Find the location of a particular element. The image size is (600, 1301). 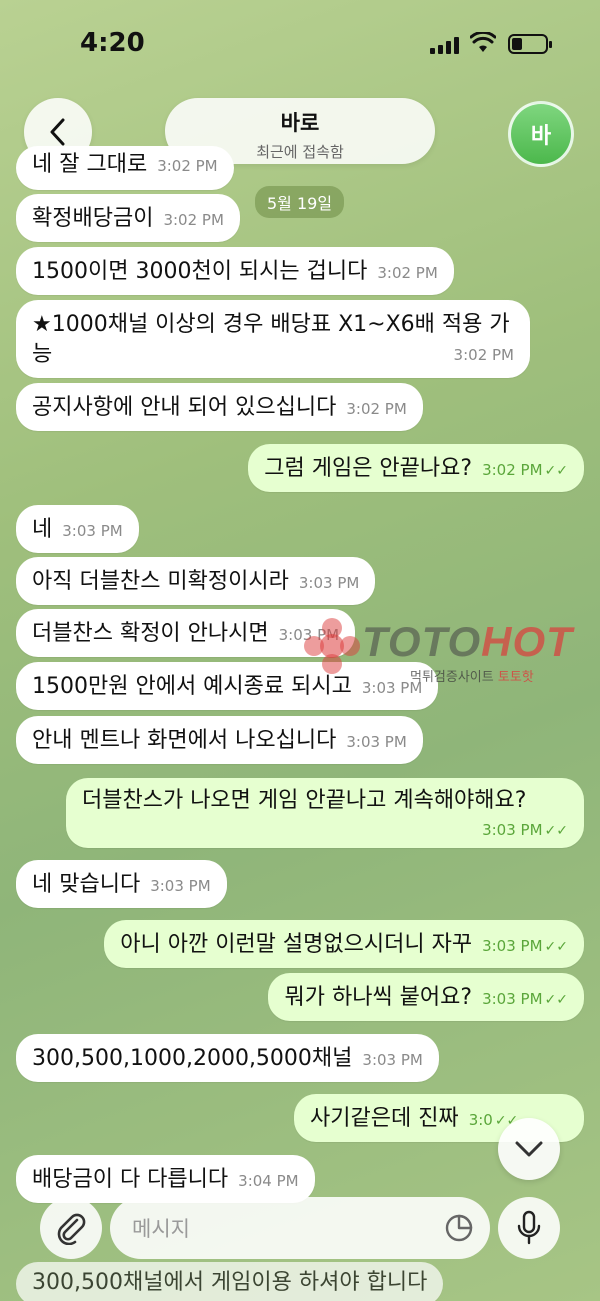

attach-button is located at coordinates (71, 1228).